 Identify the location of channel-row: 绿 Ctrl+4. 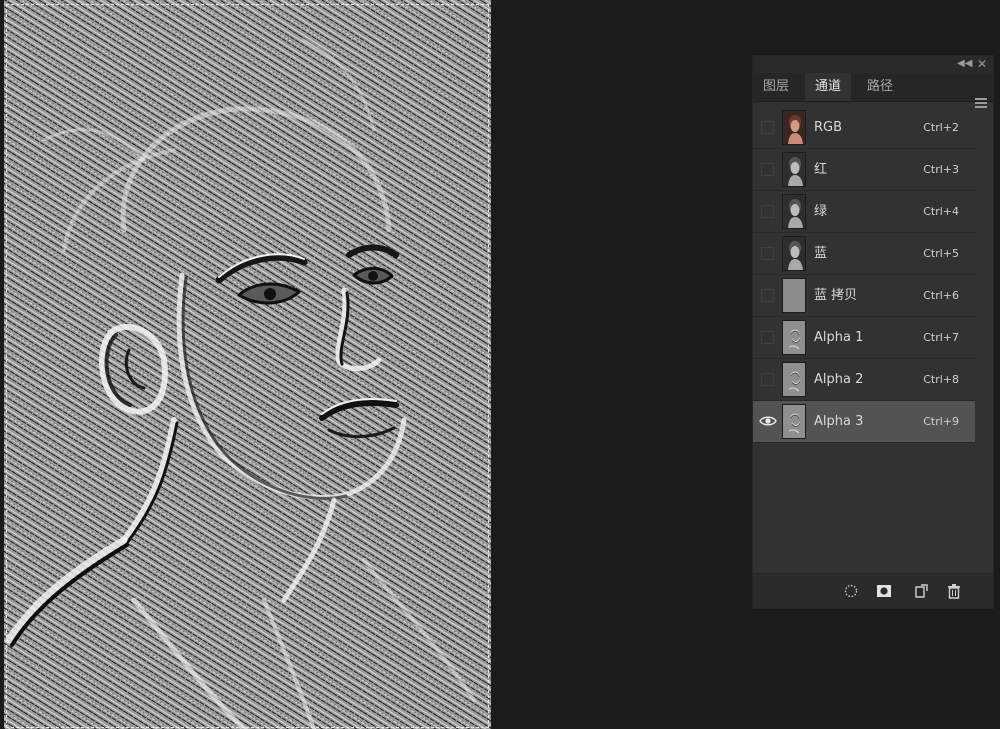
(864, 212).